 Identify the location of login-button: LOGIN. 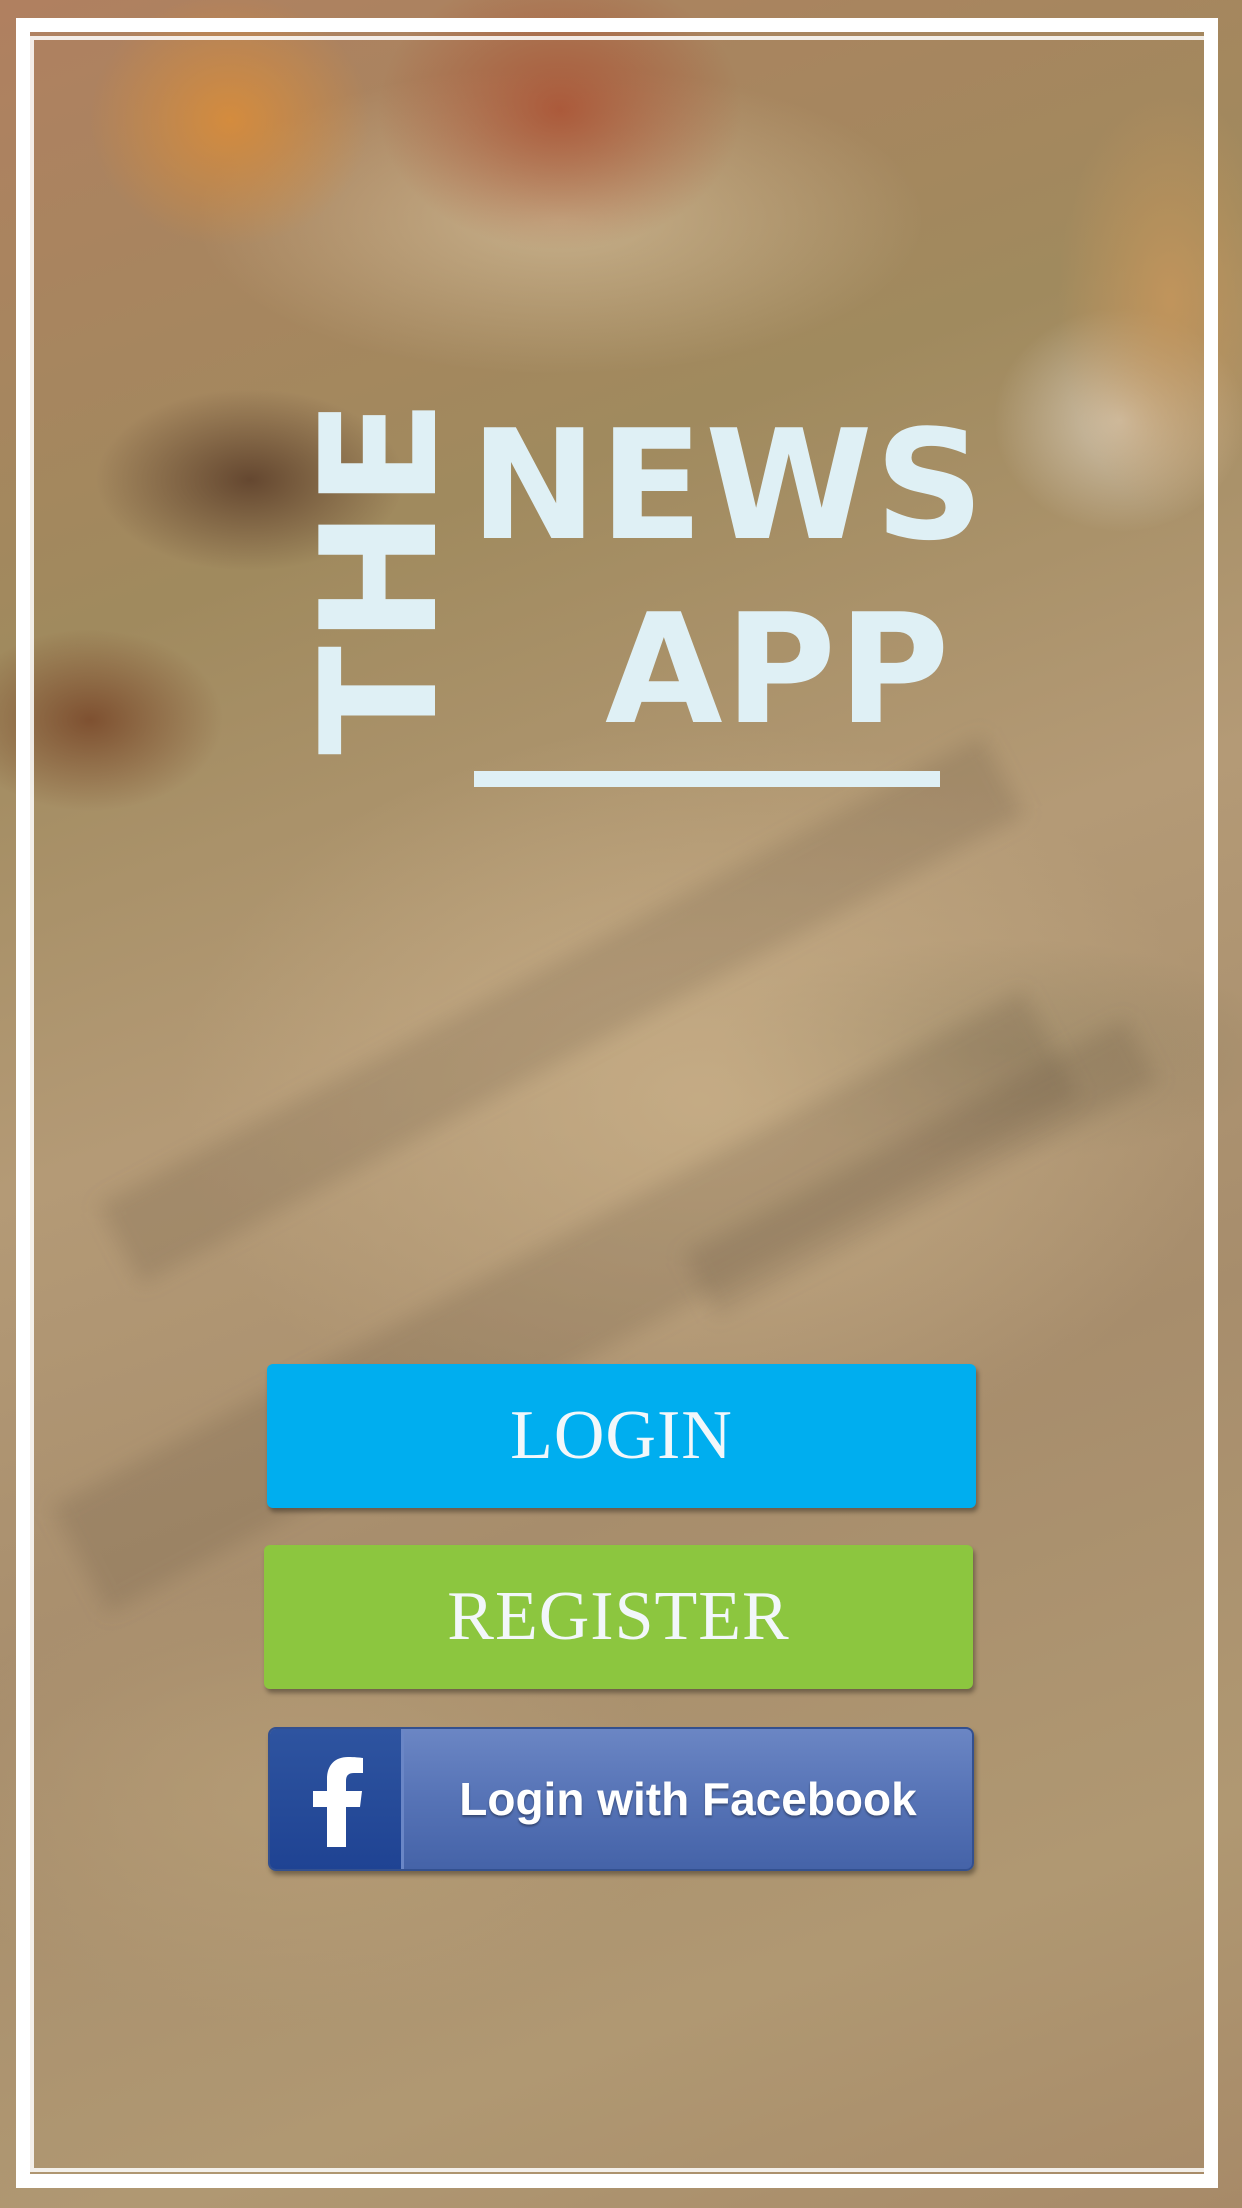
(621, 1436).